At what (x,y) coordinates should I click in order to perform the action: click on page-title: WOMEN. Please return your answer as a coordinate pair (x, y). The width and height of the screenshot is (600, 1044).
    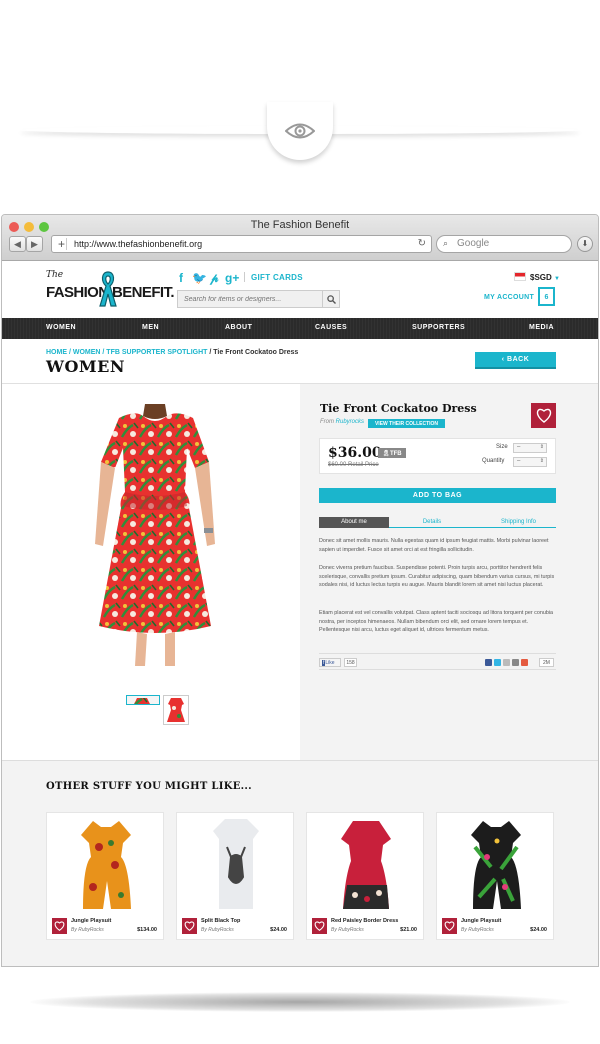
    Looking at the image, I should click on (85, 366).